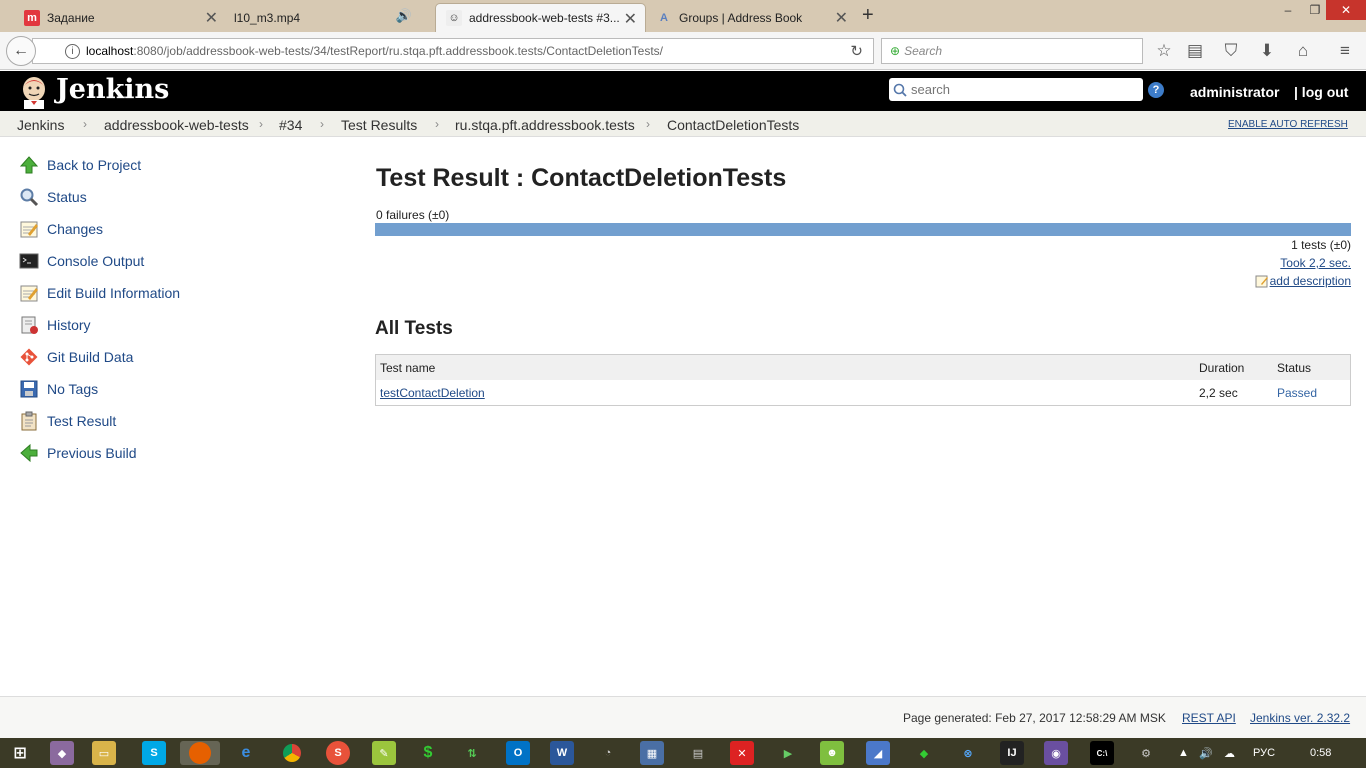  I want to click on sidebar-item-label: Git Build Data, so click(90, 357).